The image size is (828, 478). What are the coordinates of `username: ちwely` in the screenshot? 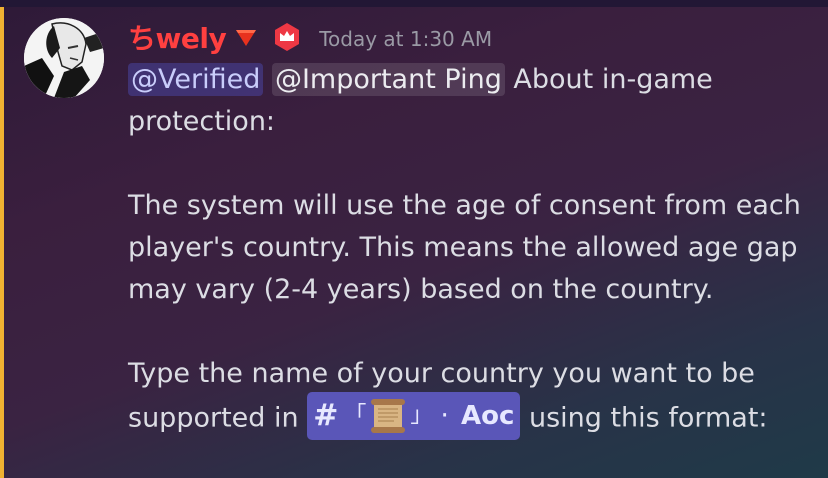 It's located at (177, 37).